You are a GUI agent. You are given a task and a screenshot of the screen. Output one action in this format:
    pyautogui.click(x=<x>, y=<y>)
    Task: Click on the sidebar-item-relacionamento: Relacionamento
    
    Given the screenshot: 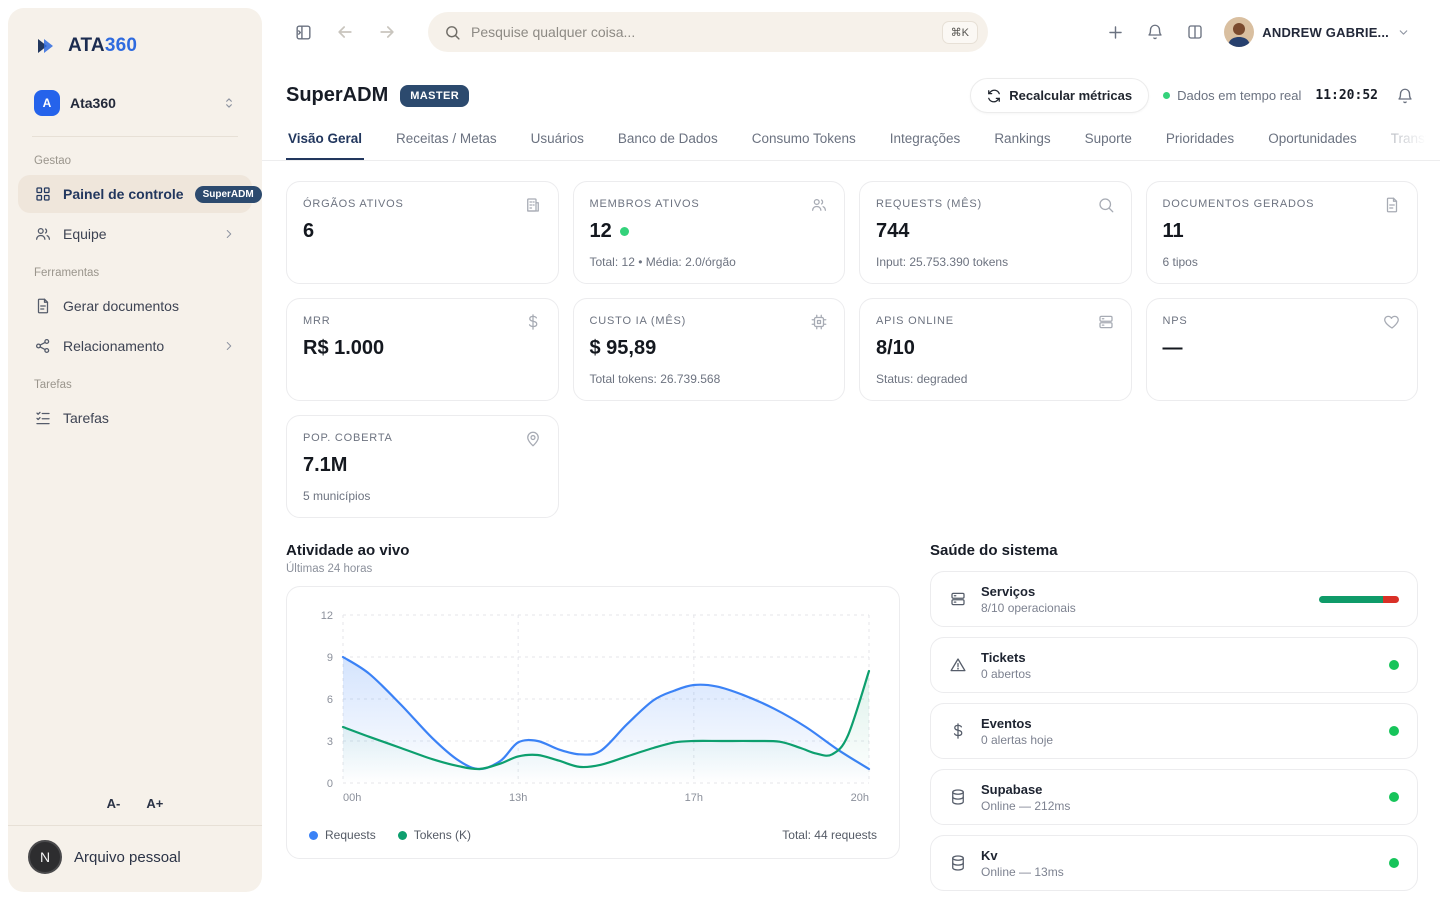 What is the action you would take?
    pyautogui.click(x=135, y=346)
    